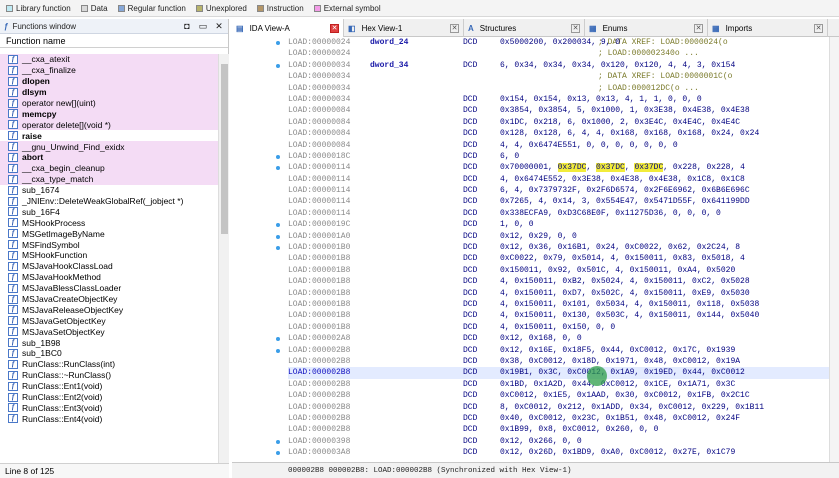 The width and height of the screenshot is (839, 478). I want to click on restore-icon: ◘, so click(187, 26).